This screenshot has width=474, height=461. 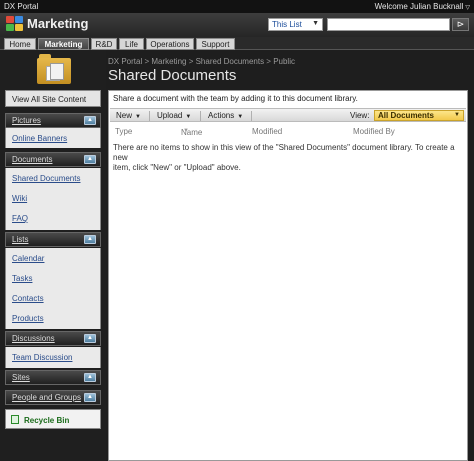 I want to click on column-header-modified-by: Modified By, so click(x=374, y=131).